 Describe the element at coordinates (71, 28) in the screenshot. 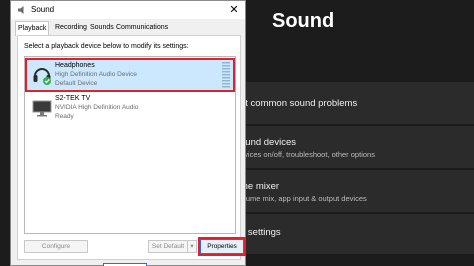

I see `tab-recording: Recording` at that location.